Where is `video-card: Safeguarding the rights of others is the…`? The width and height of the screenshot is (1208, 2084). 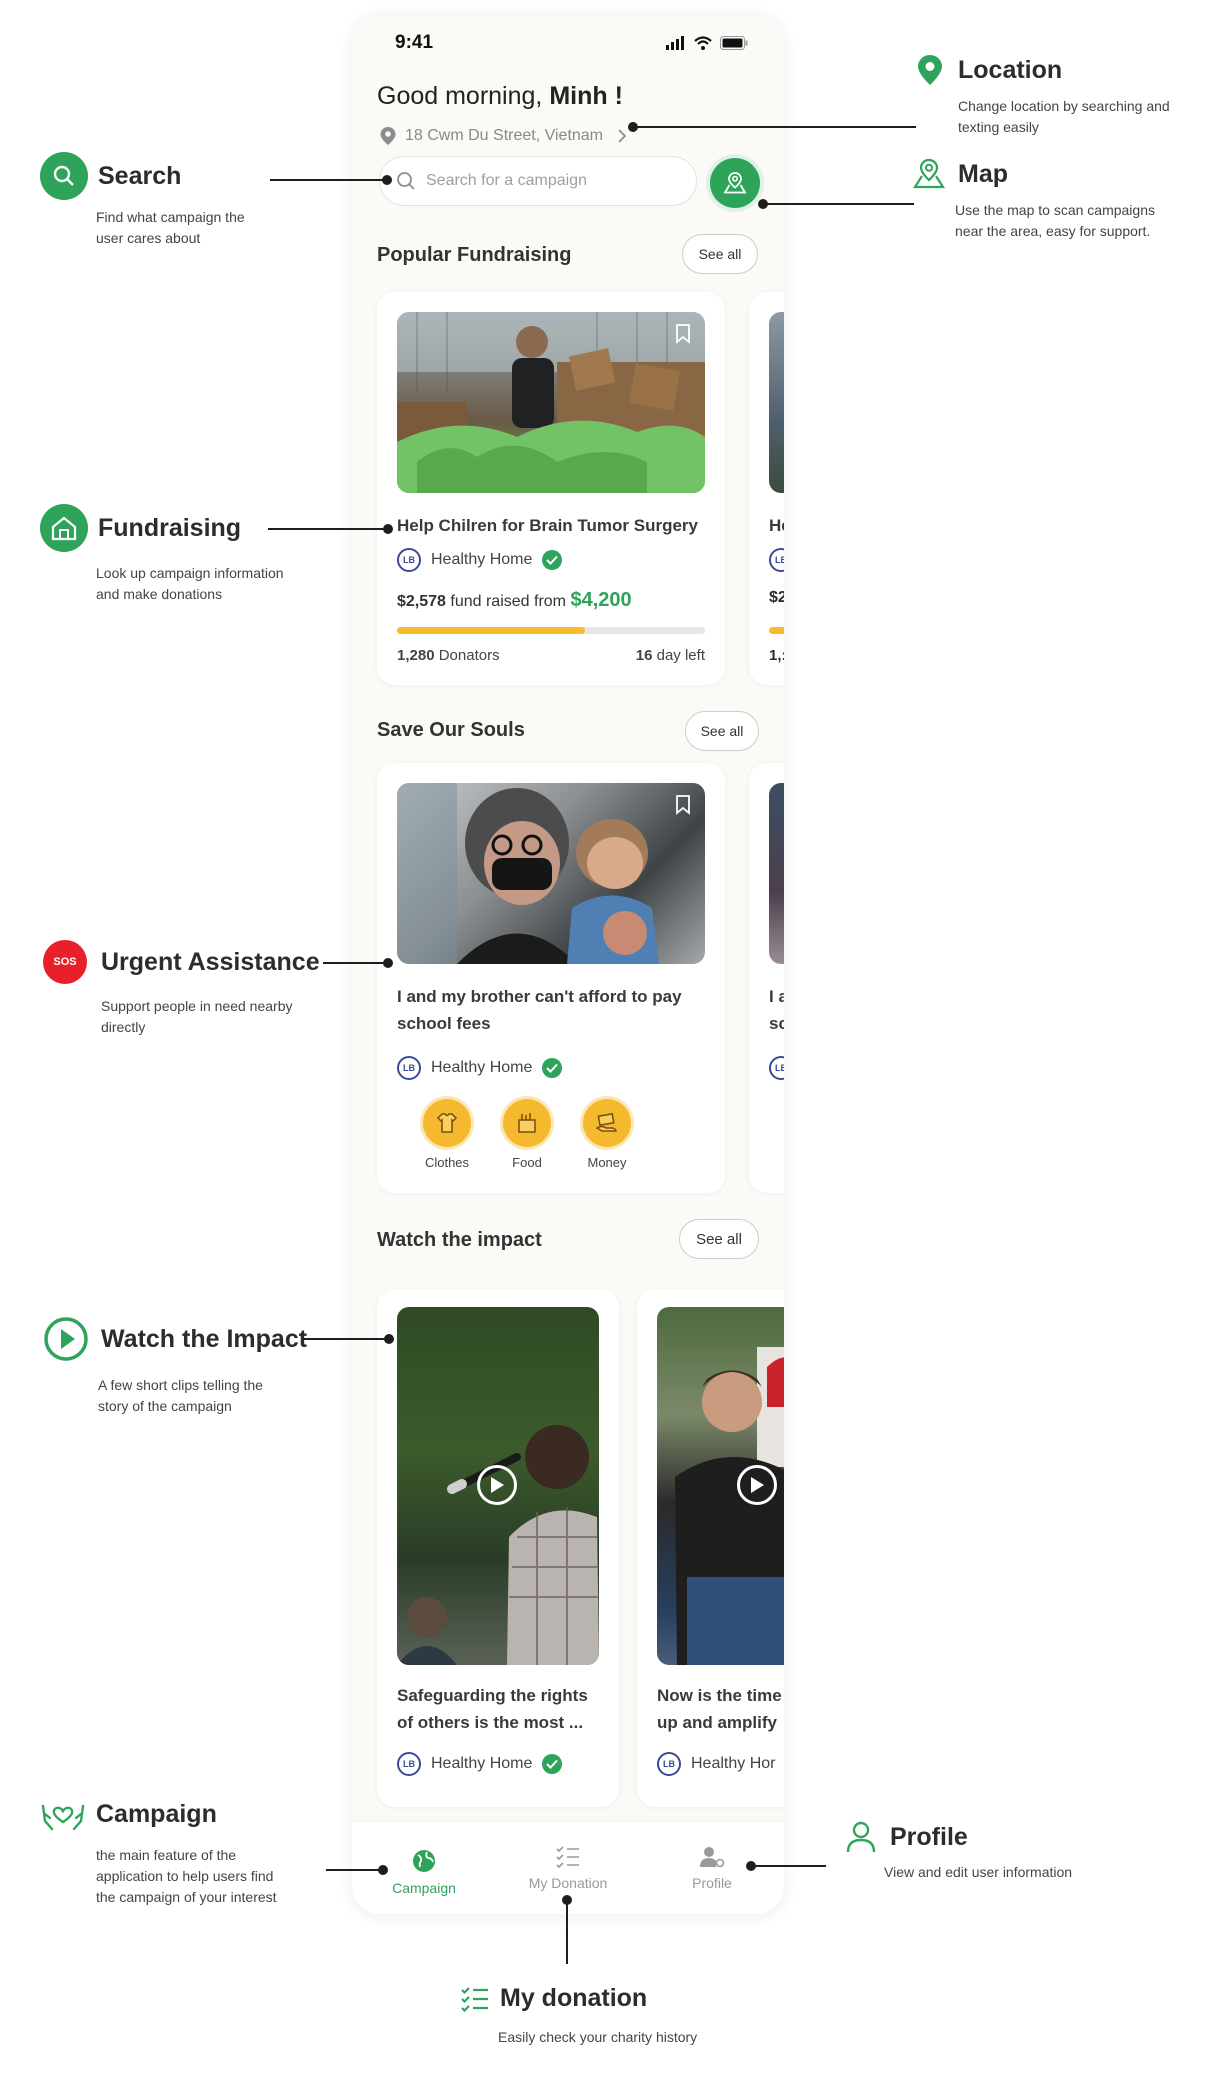
video-card: Safeguarding the rights of others is the… is located at coordinates (498, 1548).